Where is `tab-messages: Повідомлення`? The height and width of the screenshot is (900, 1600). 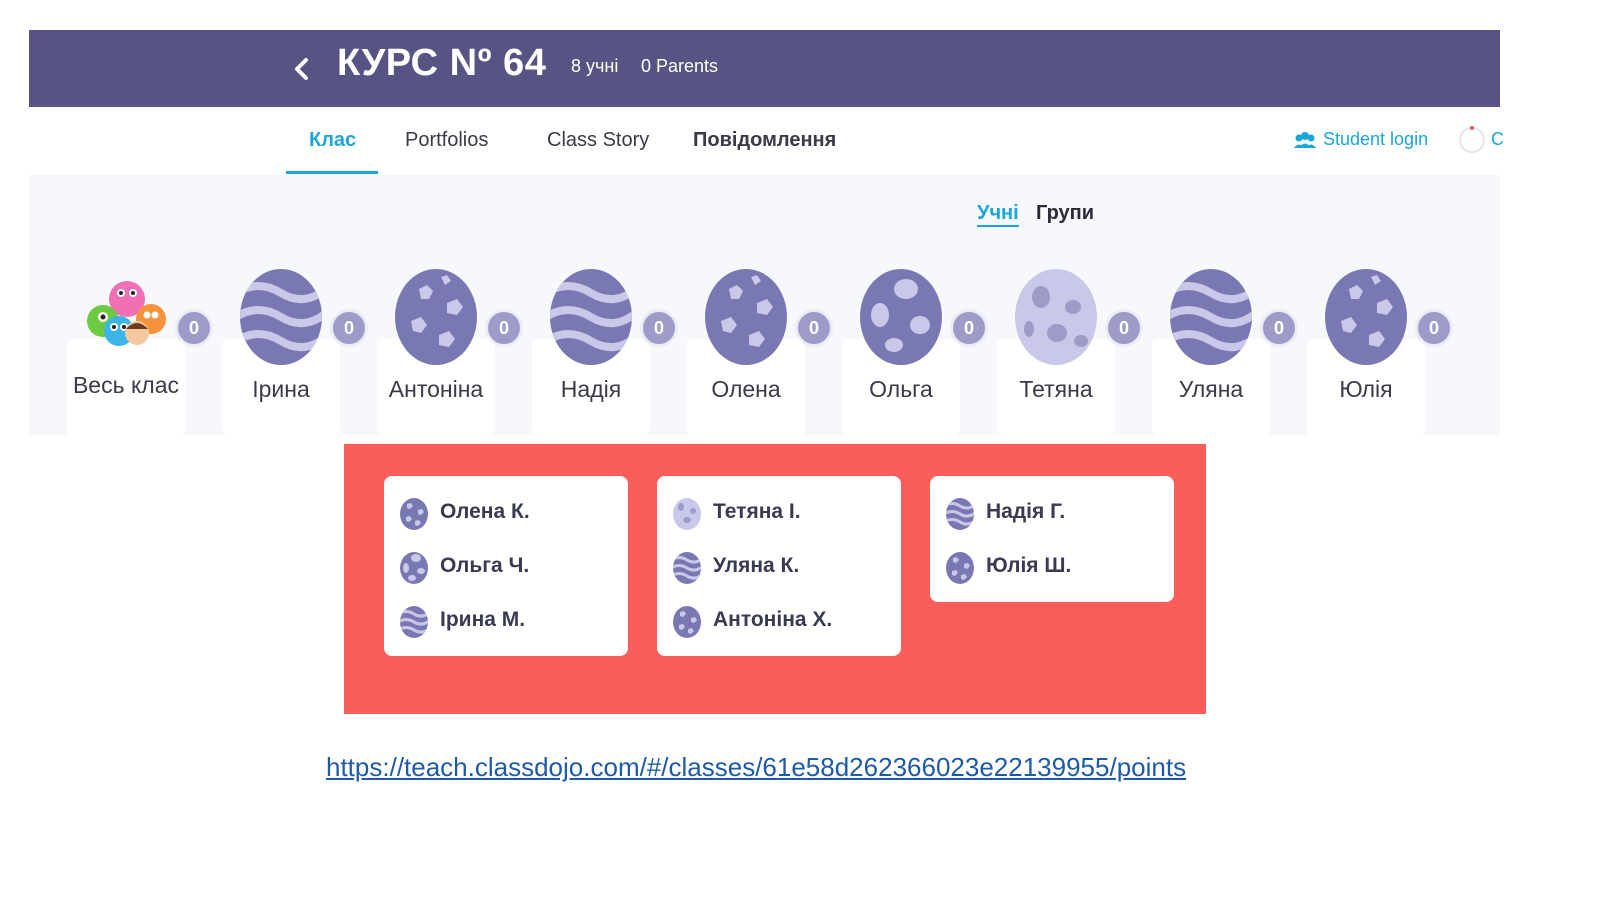
tab-messages: Повідомлення is located at coordinates (764, 140).